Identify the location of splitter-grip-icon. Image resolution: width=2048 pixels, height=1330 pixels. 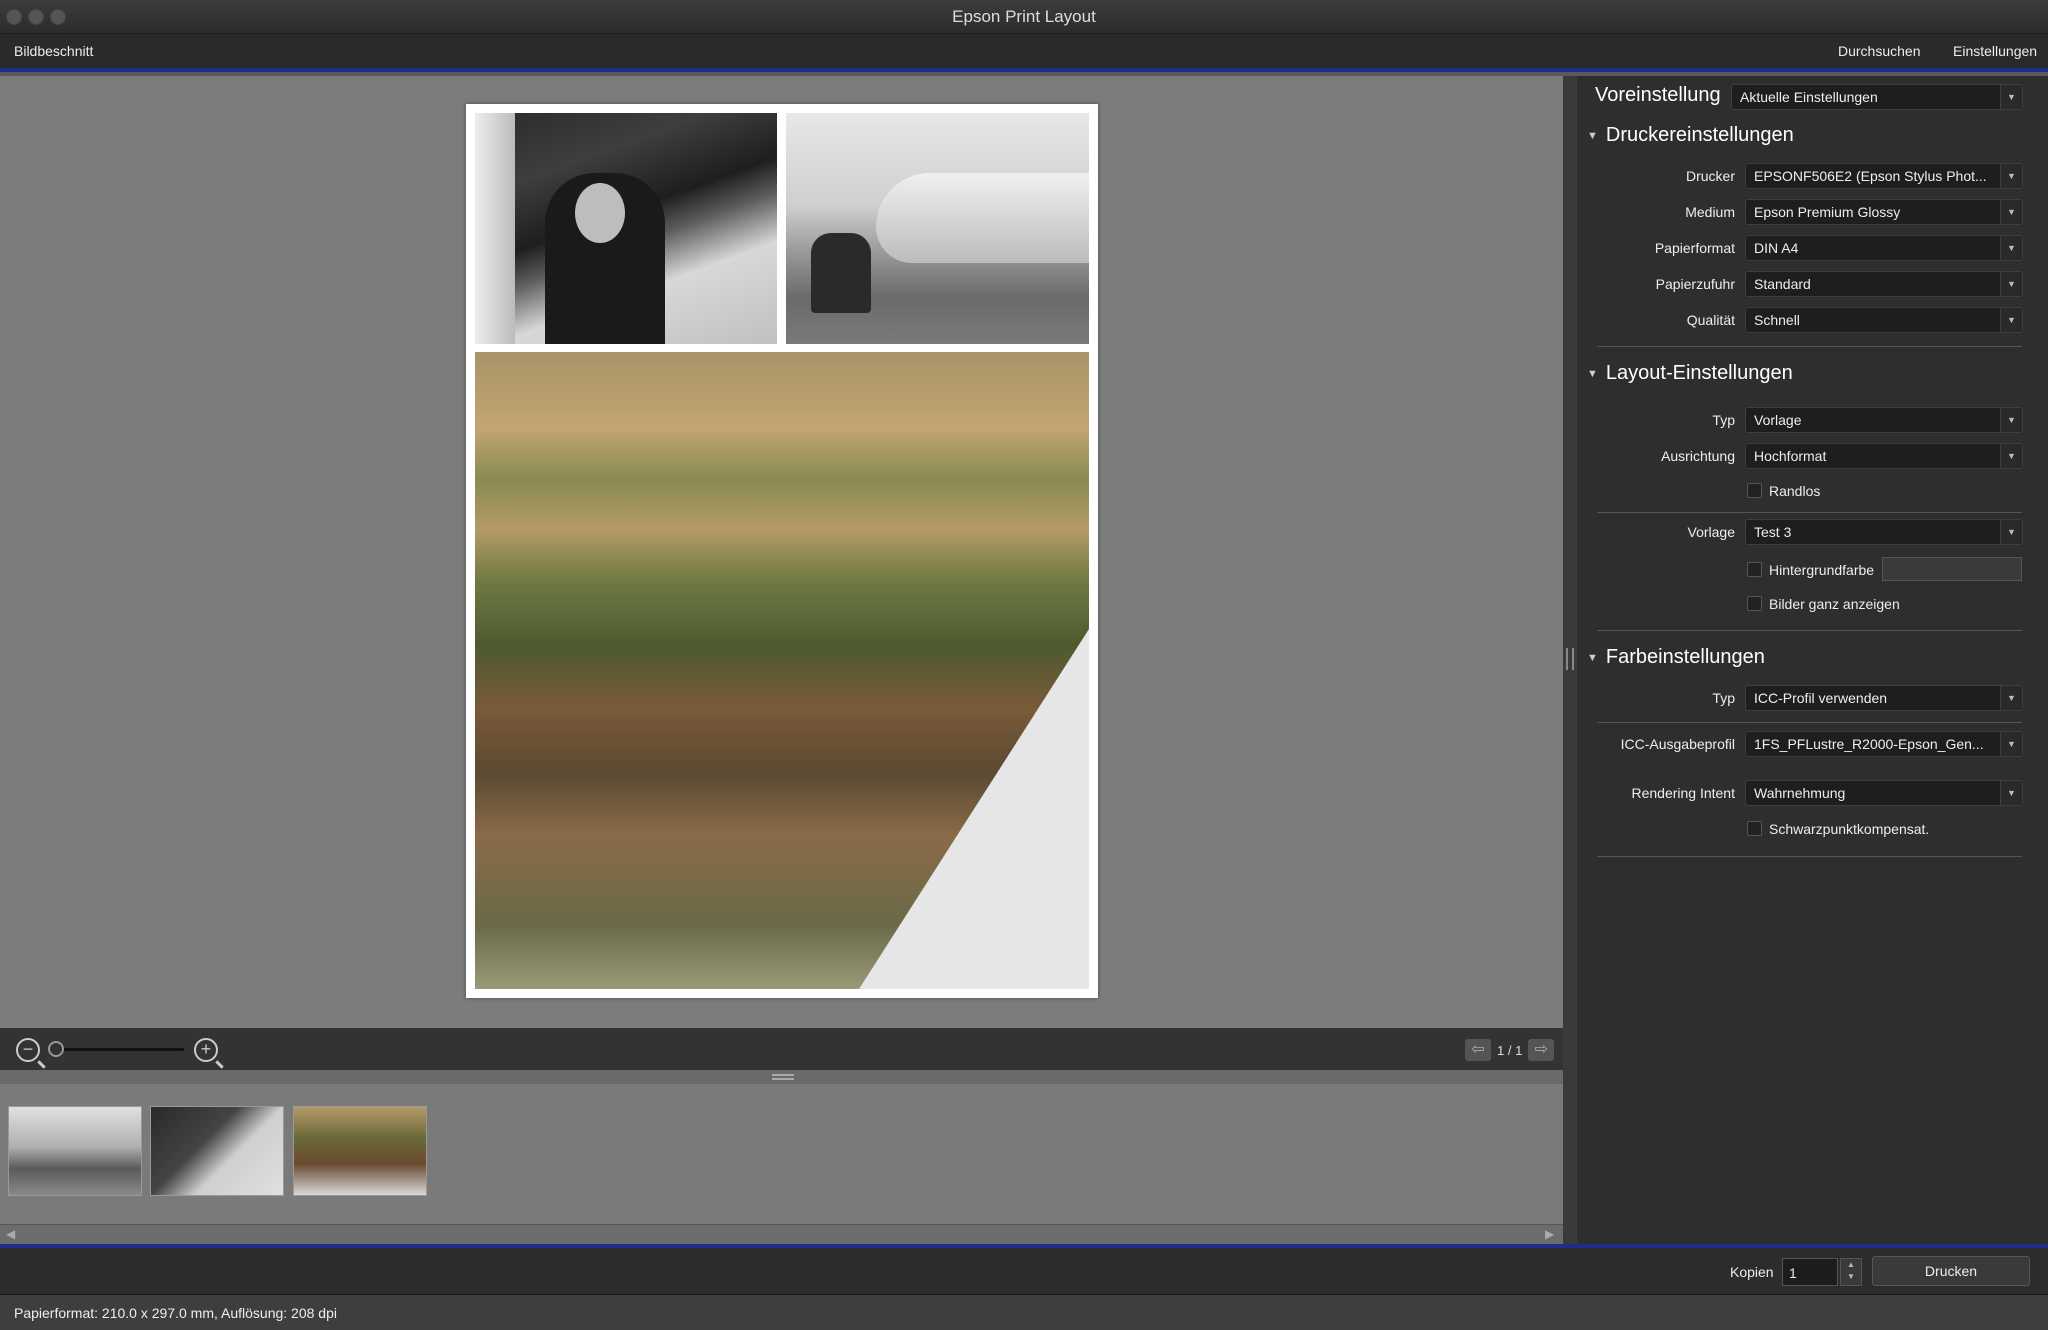
(1570, 659).